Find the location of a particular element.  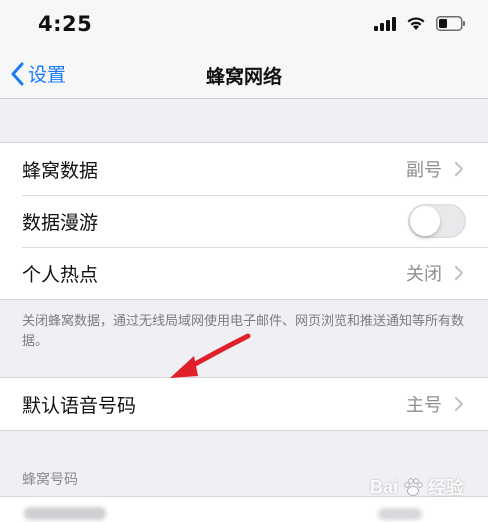

row-personal-hotspot: 个人热点 关闭 is located at coordinates (244, 273).